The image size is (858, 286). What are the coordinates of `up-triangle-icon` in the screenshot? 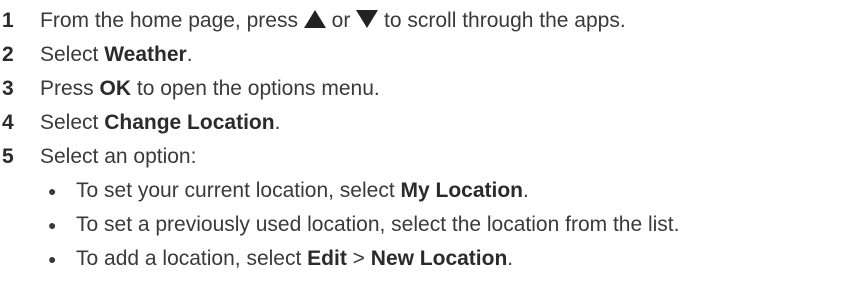 It's located at (314, 19).